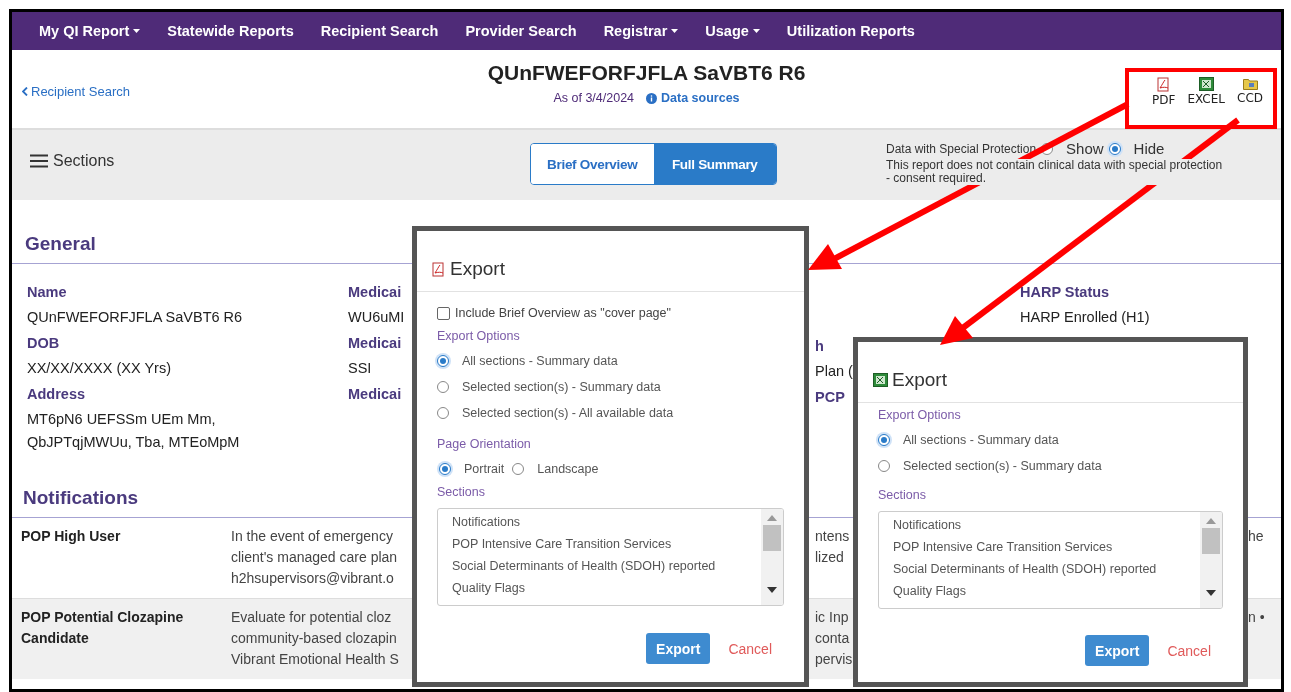  Describe the element at coordinates (1136, 148) in the screenshot. I see `radio-option: Hide` at that location.